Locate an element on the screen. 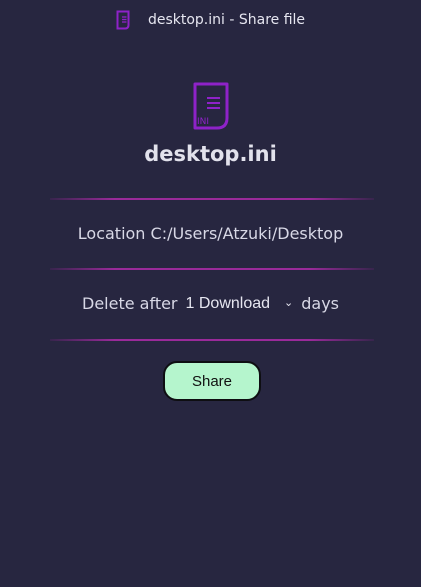  share-button: Share is located at coordinates (212, 381).